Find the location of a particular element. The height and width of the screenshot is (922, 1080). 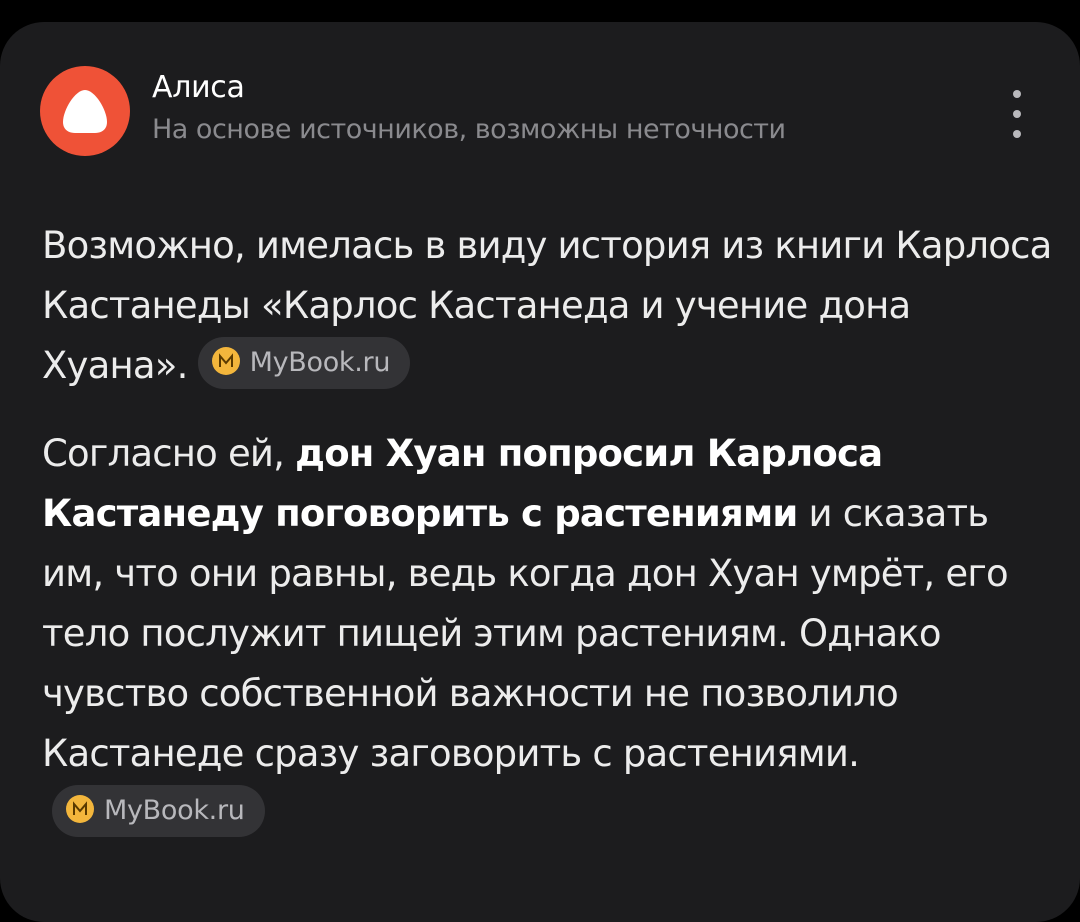

source-chip-1-label: MyBook.ru is located at coordinates (320, 362).